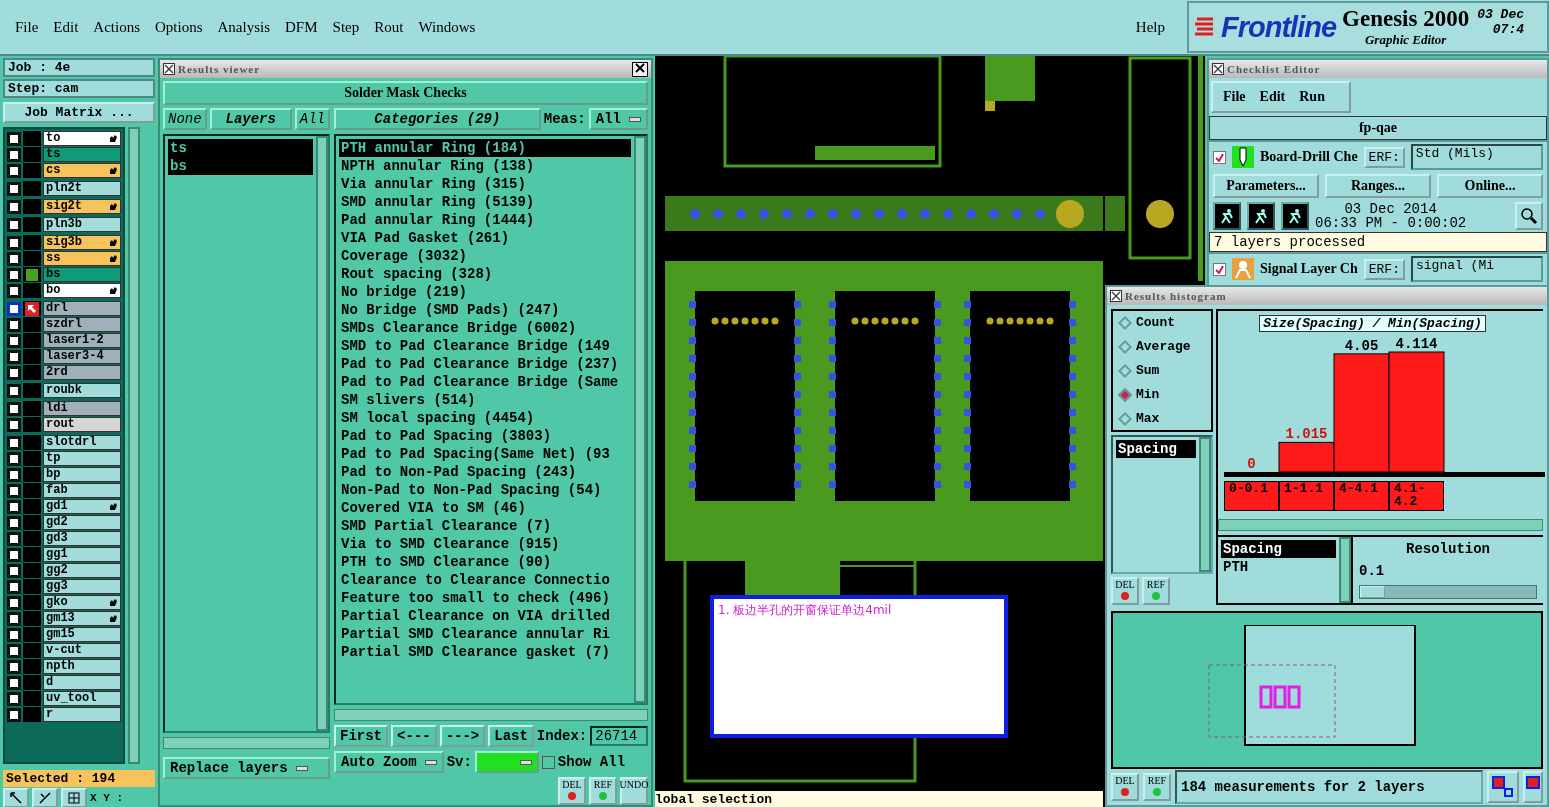 The image size is (1549, 807). I want to click on navigation-button: Last, so click(511, 736).